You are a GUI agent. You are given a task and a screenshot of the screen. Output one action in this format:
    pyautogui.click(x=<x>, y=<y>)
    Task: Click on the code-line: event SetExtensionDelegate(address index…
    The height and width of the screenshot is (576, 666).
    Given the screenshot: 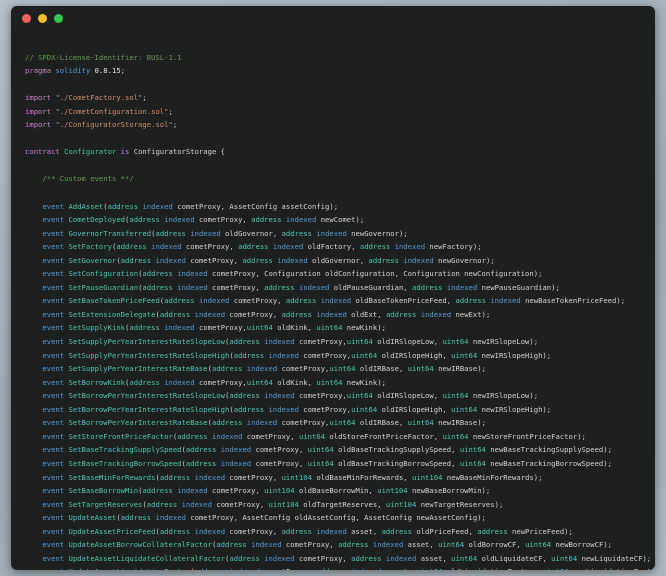 What is the action you would take?
    pyautogui.click(x=340, y=315)
    